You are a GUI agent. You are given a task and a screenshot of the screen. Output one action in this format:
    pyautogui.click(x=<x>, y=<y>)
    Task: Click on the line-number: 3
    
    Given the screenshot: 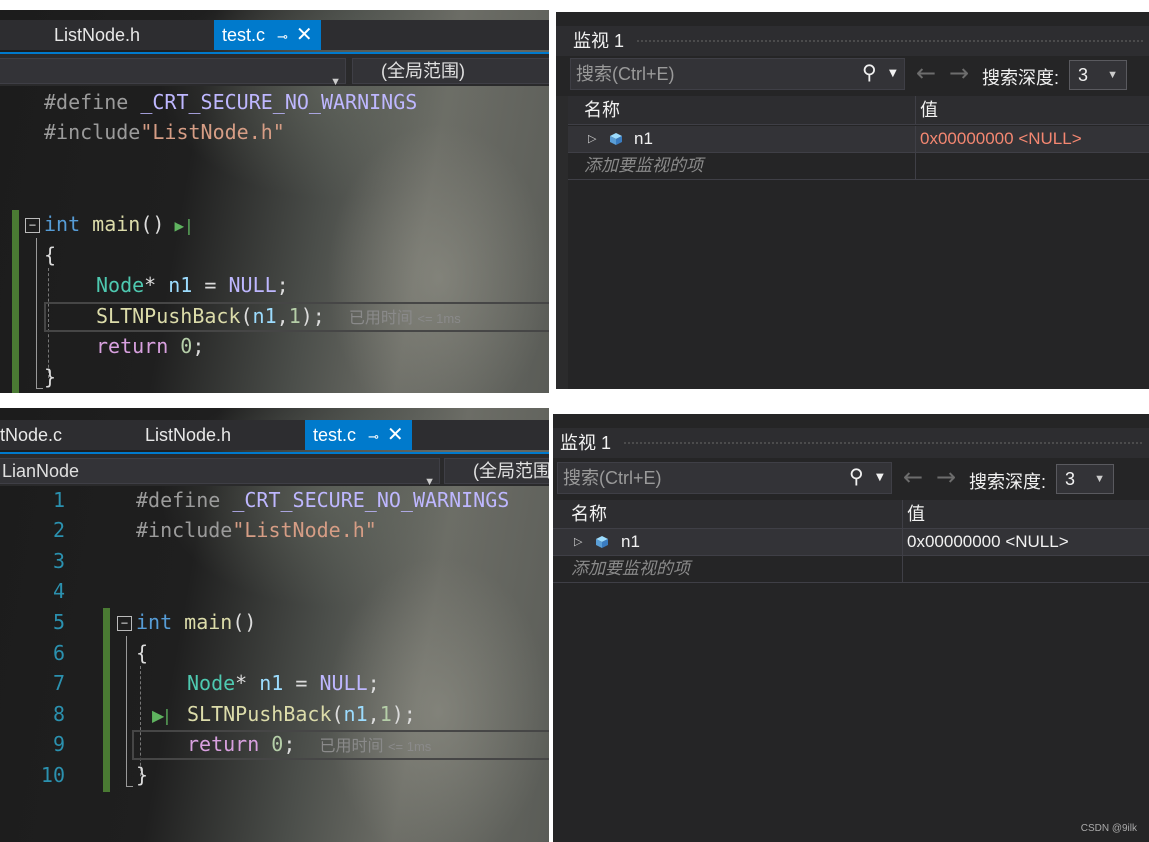 What is the action you would take?
    pyautogui.click(x=58, y=561)
    